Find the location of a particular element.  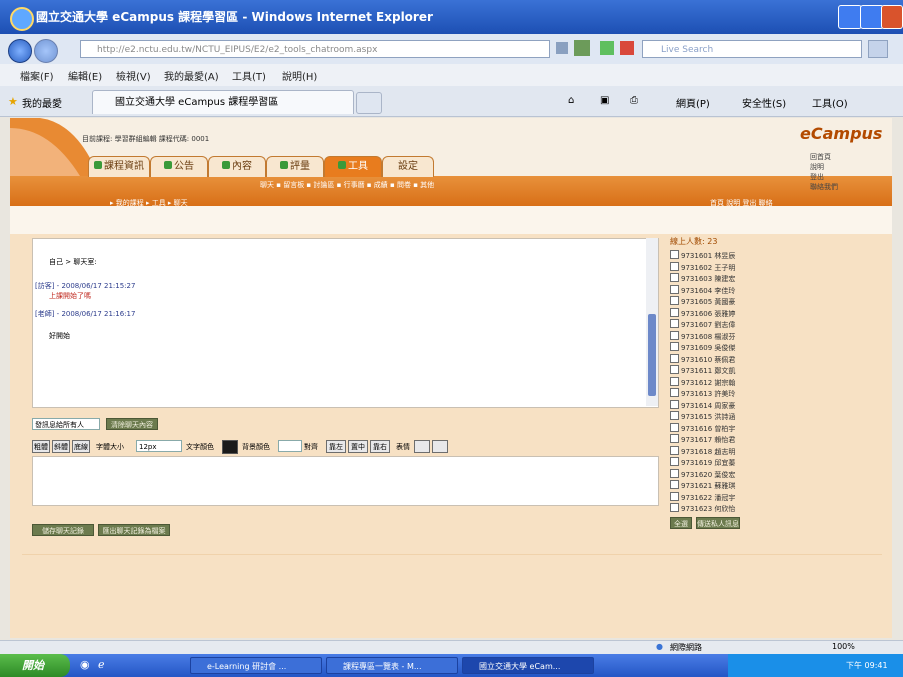

tools-menu: 工具(O) is located at coordinates (830, 102).